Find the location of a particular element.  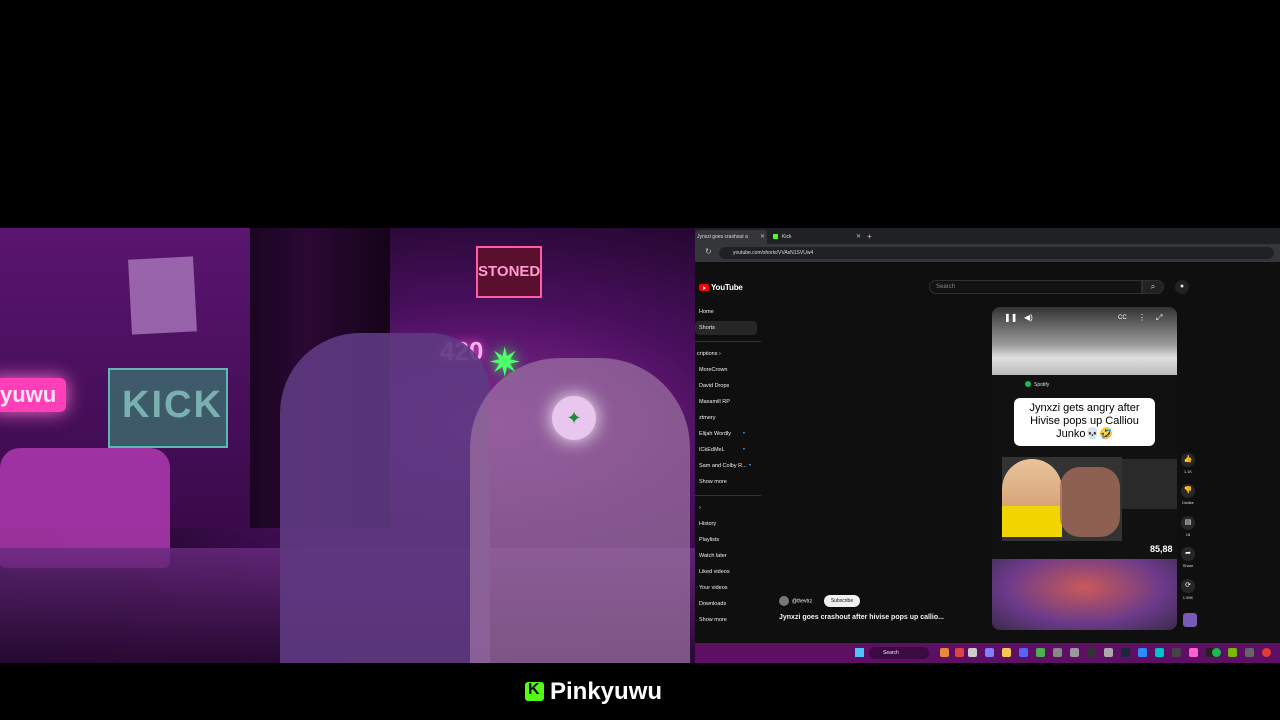

more-options-icon: ⋮ is located at coordinates (1142, 317).